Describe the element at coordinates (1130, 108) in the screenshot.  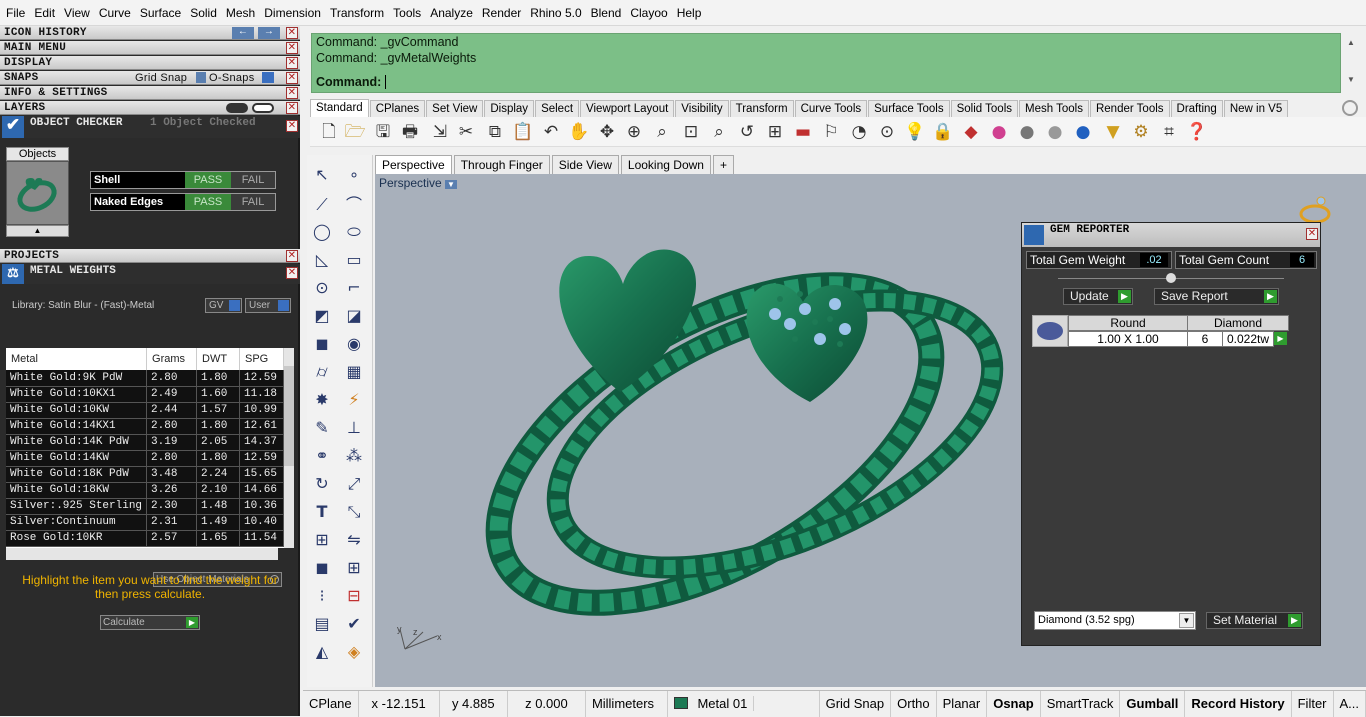
I see `toolbar-tab: Render Tools` at that location.